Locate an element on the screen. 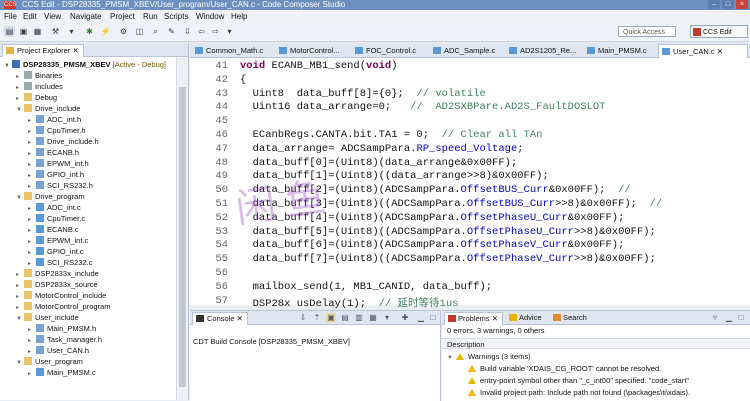 Image resolution: width=750 pixels, height=401 pixels. settings-icon: ⚙ is located at coordinates (123, 31).